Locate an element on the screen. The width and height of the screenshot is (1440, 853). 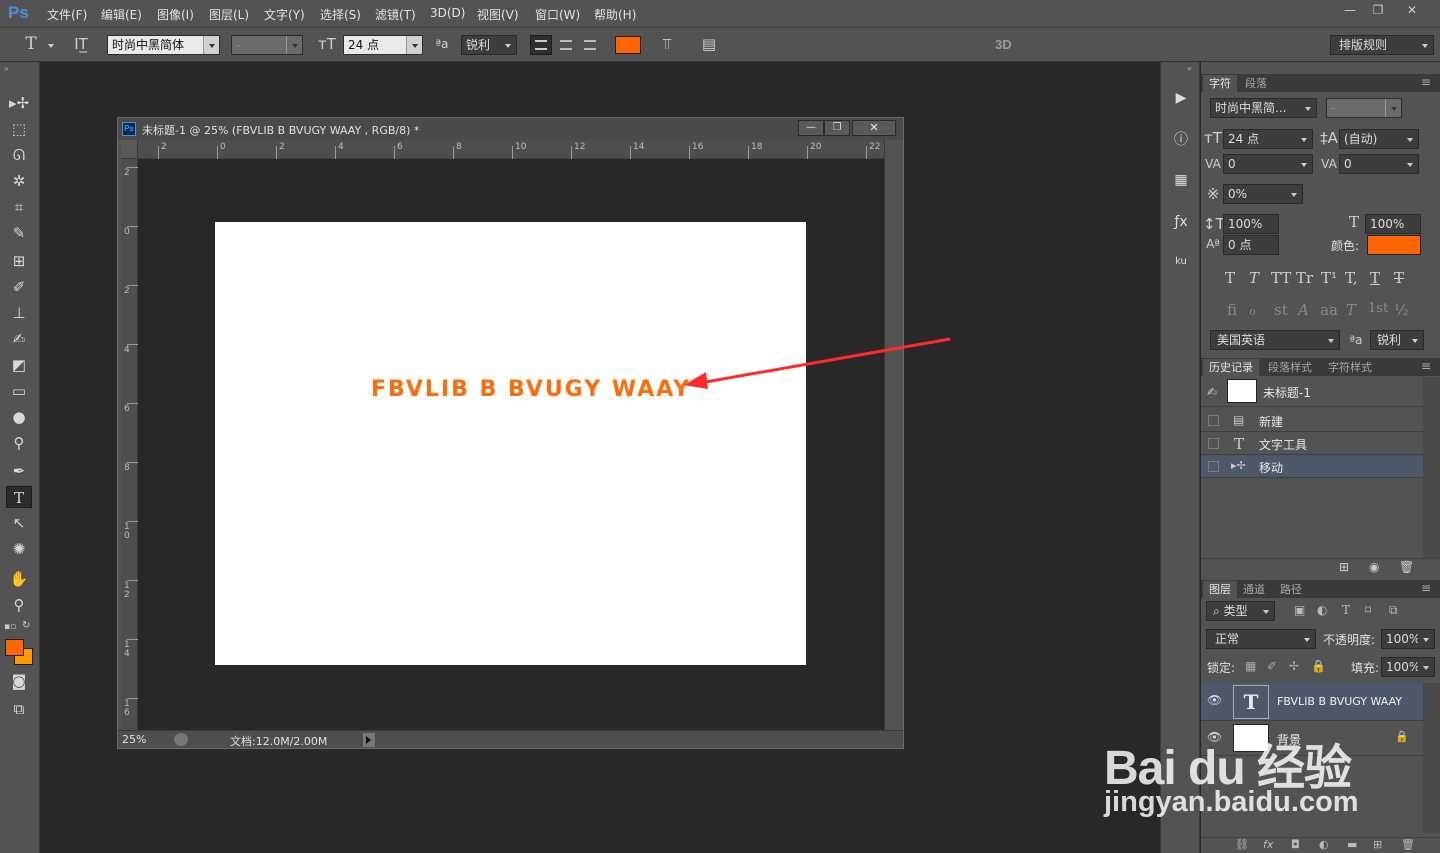
ligatures-button: fi is located at coordinates (1232, 310).